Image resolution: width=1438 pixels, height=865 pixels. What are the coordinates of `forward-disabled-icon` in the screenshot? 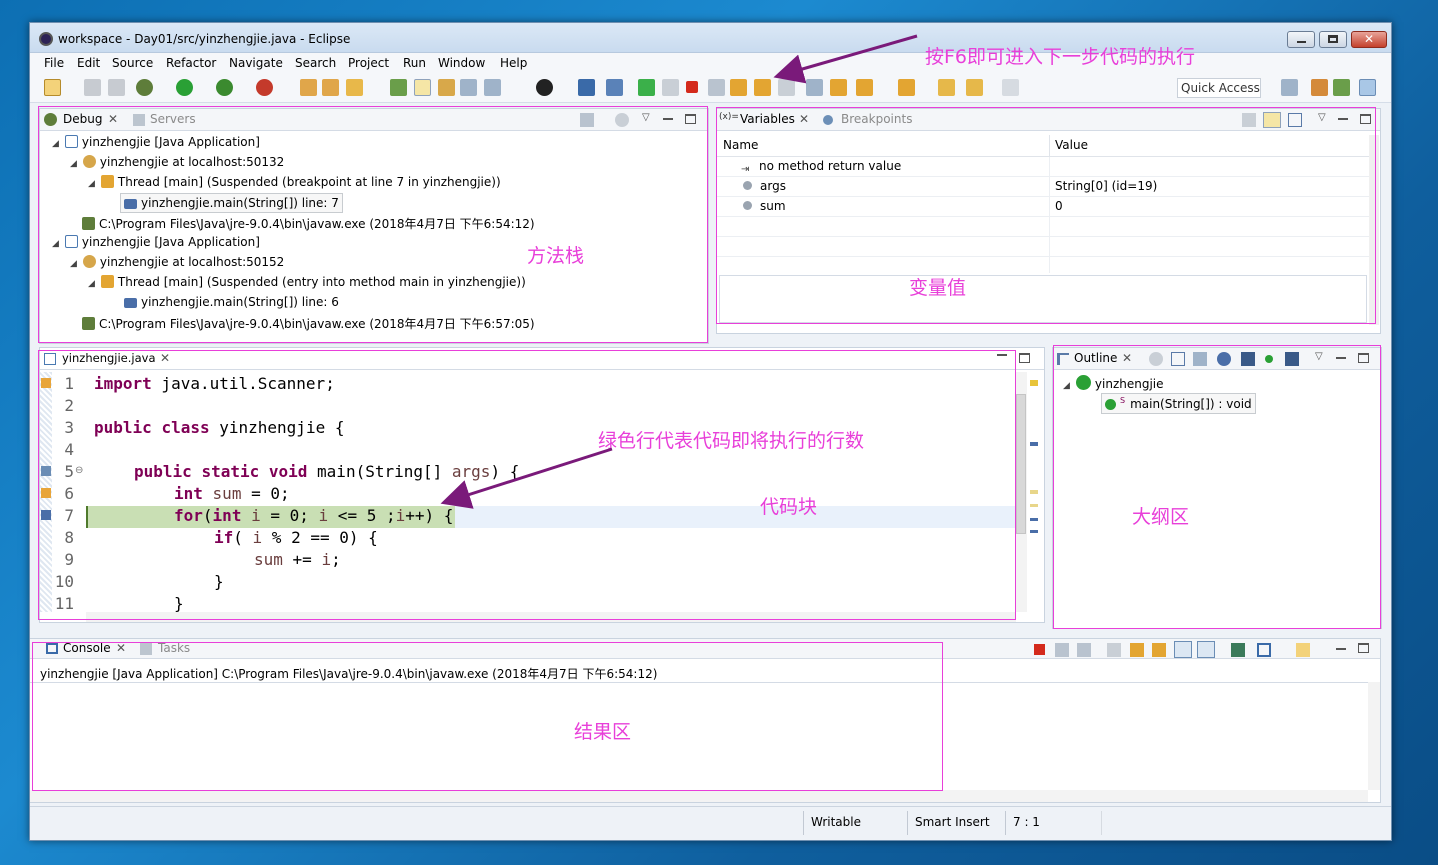 It's located at (1010, 87).